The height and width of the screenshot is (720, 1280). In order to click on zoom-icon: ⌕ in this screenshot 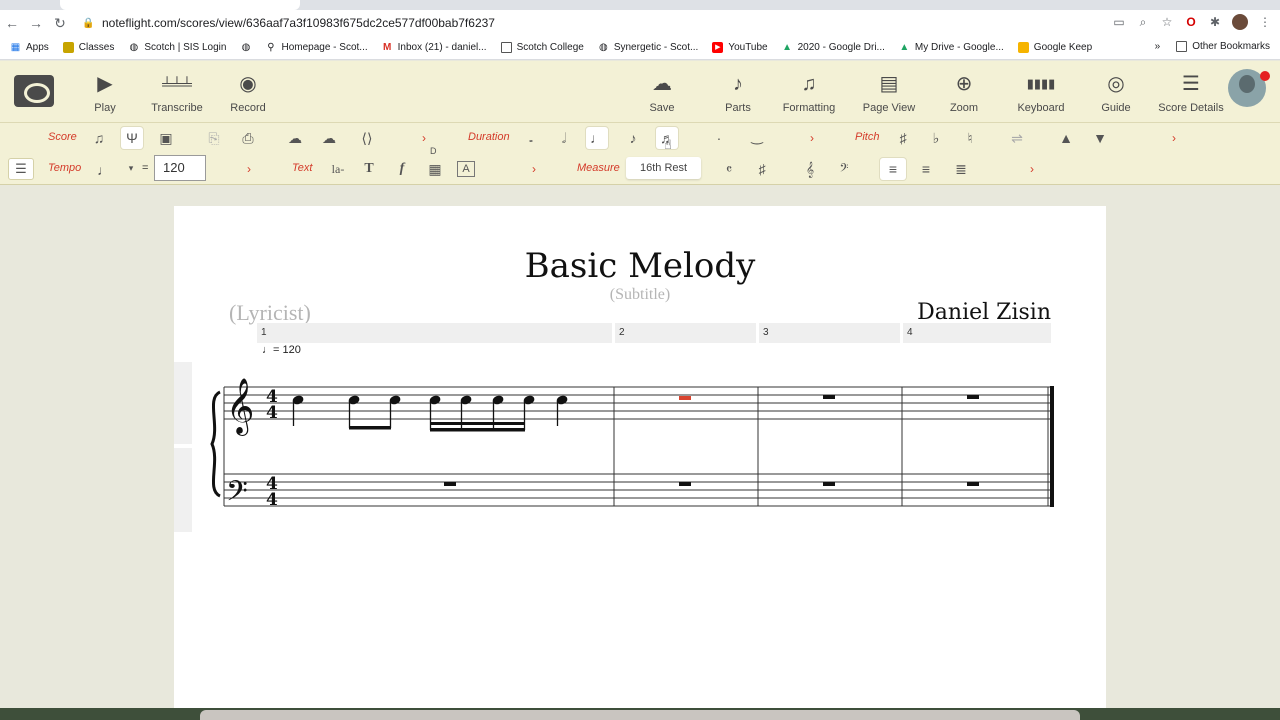, I will do `click(1143, 22)`.